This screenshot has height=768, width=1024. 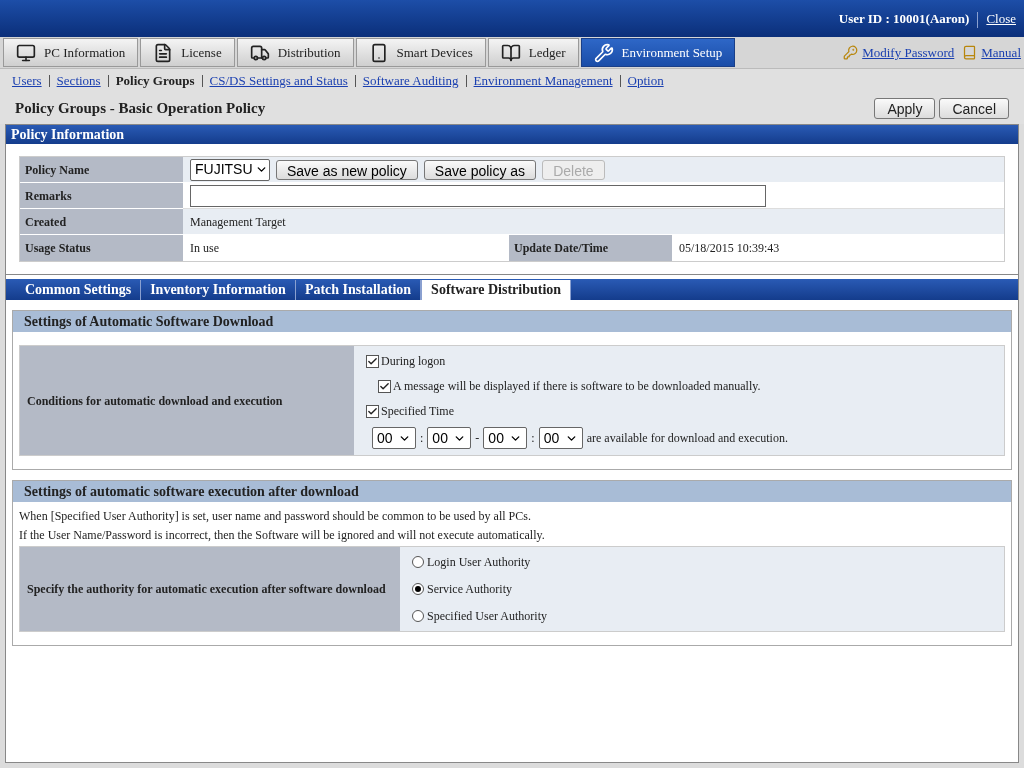 I want to click on document-icon, so click(x=163, y=52).